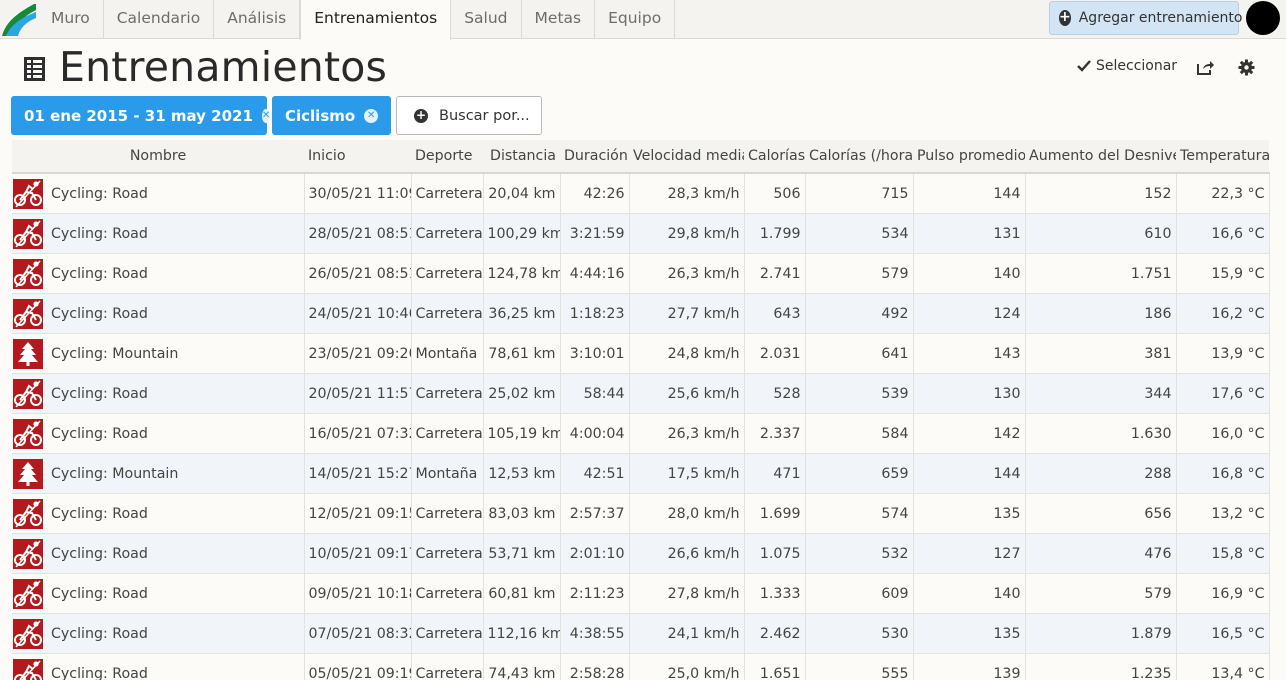 The height and width of the screenshot is (680, 1286). I want to click on add-workout-button: + Agregar entrenamiento, so click(1146, 18).